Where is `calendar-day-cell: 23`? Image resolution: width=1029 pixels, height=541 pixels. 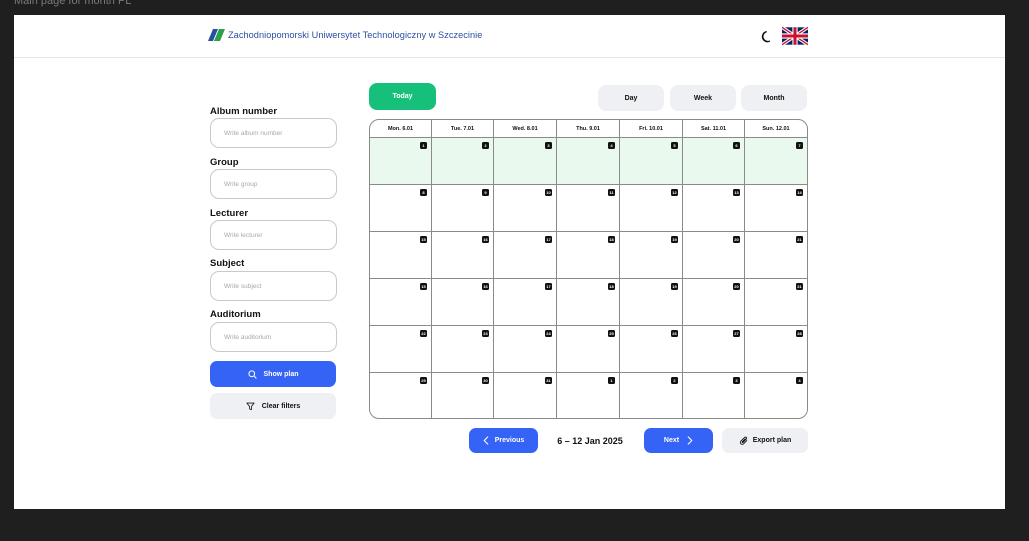
calendar-day-cell: 23 is located at coordinates (463, 349).